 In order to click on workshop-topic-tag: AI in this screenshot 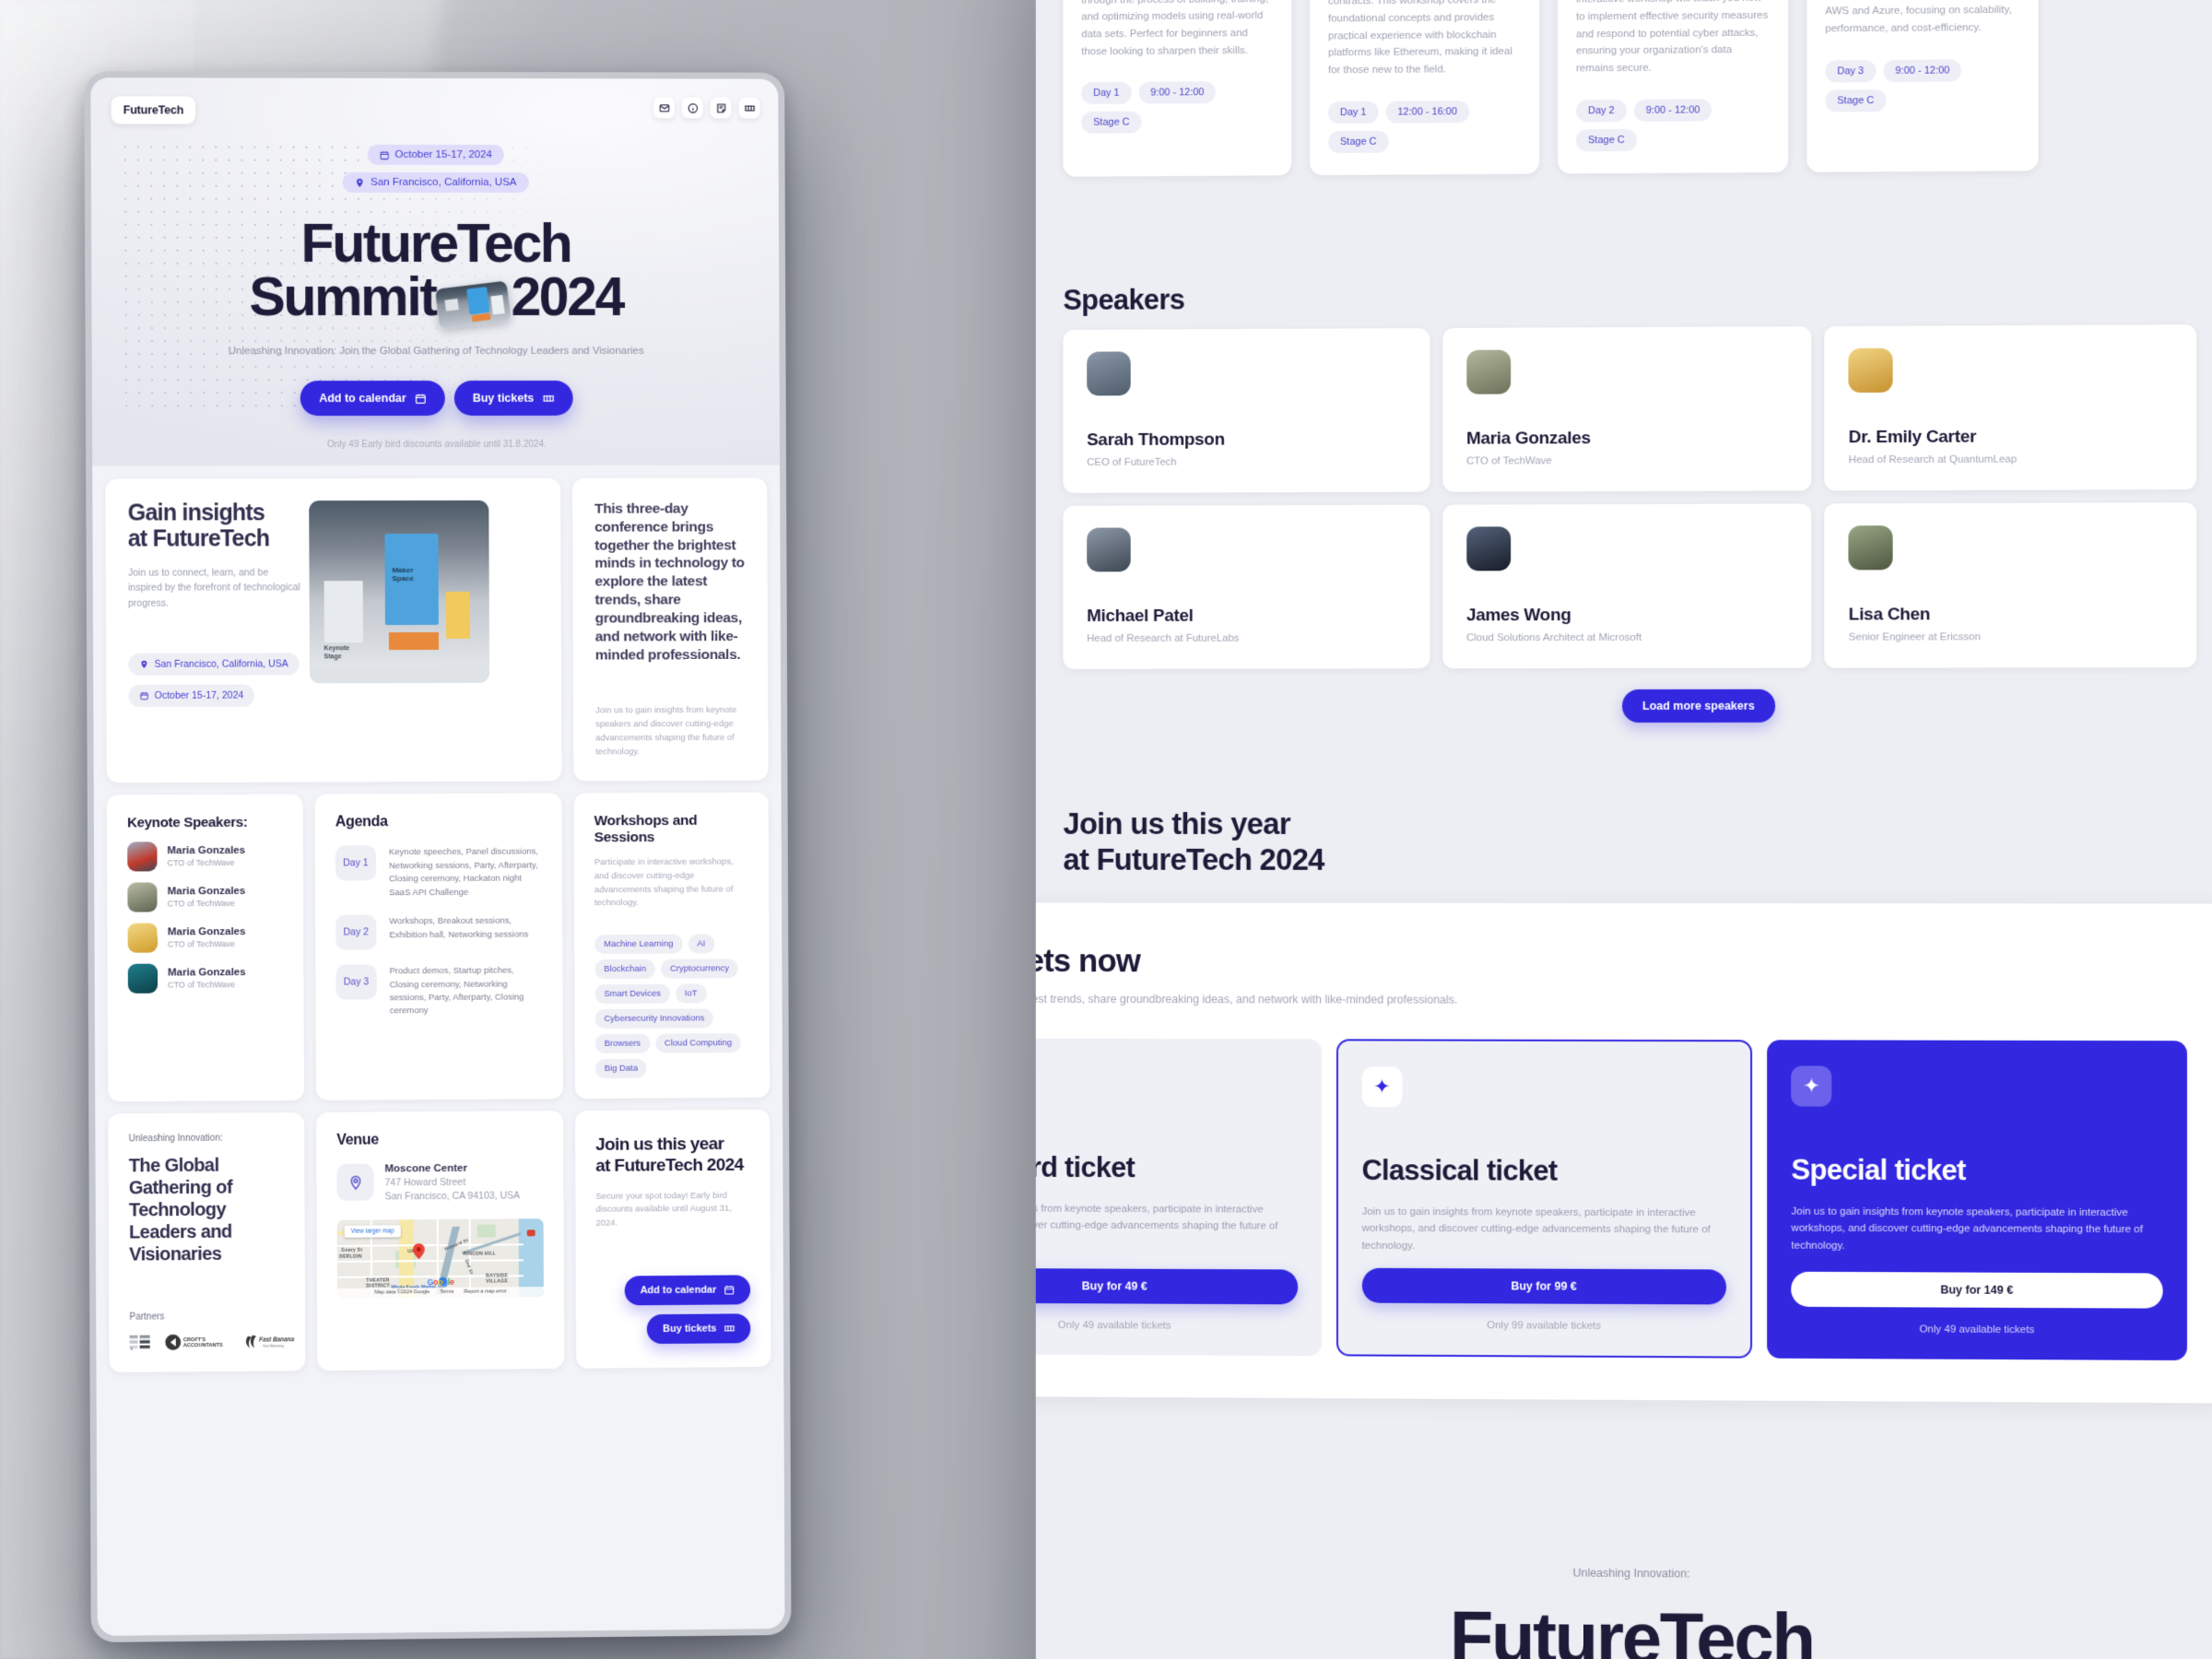, I will do `click(701, 944)`.